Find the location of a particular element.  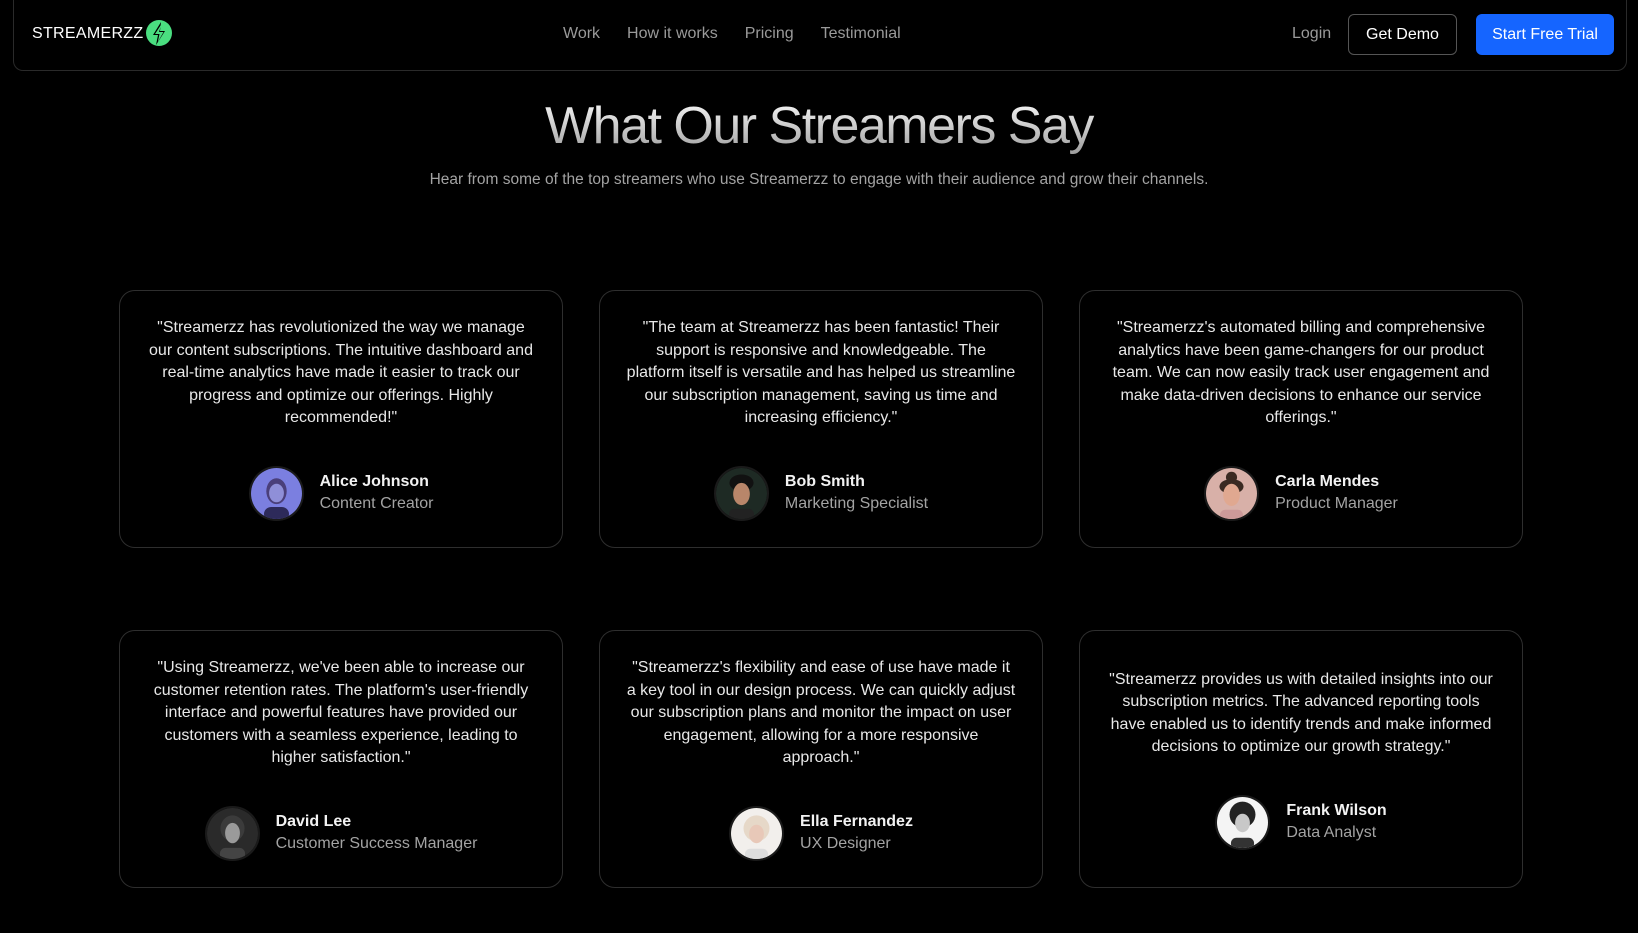

author-role: Data Analyst is located at coordinates (1331, 832).